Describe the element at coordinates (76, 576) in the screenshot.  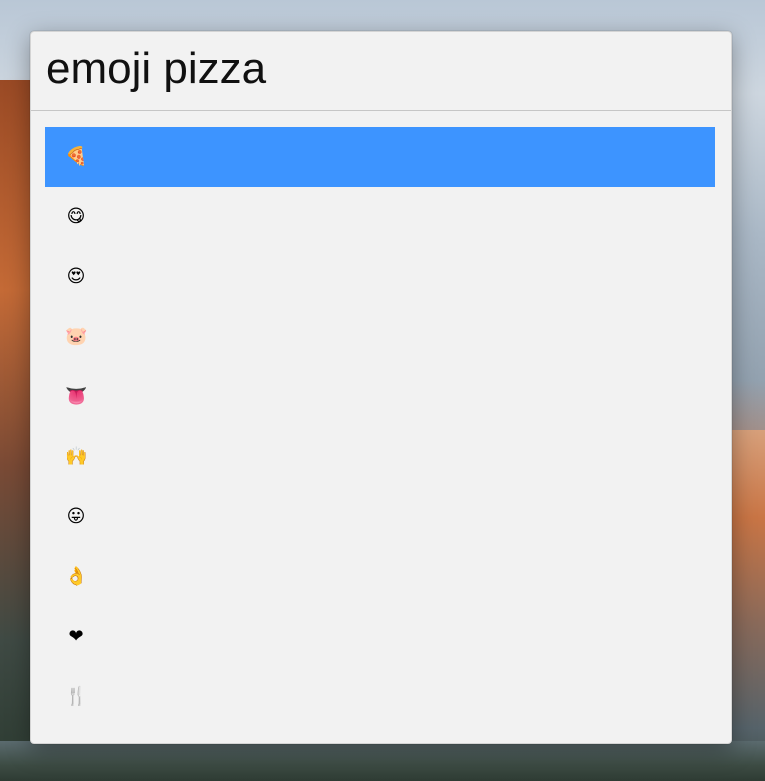
I see `ok-hand-icon: 👌` at that location.